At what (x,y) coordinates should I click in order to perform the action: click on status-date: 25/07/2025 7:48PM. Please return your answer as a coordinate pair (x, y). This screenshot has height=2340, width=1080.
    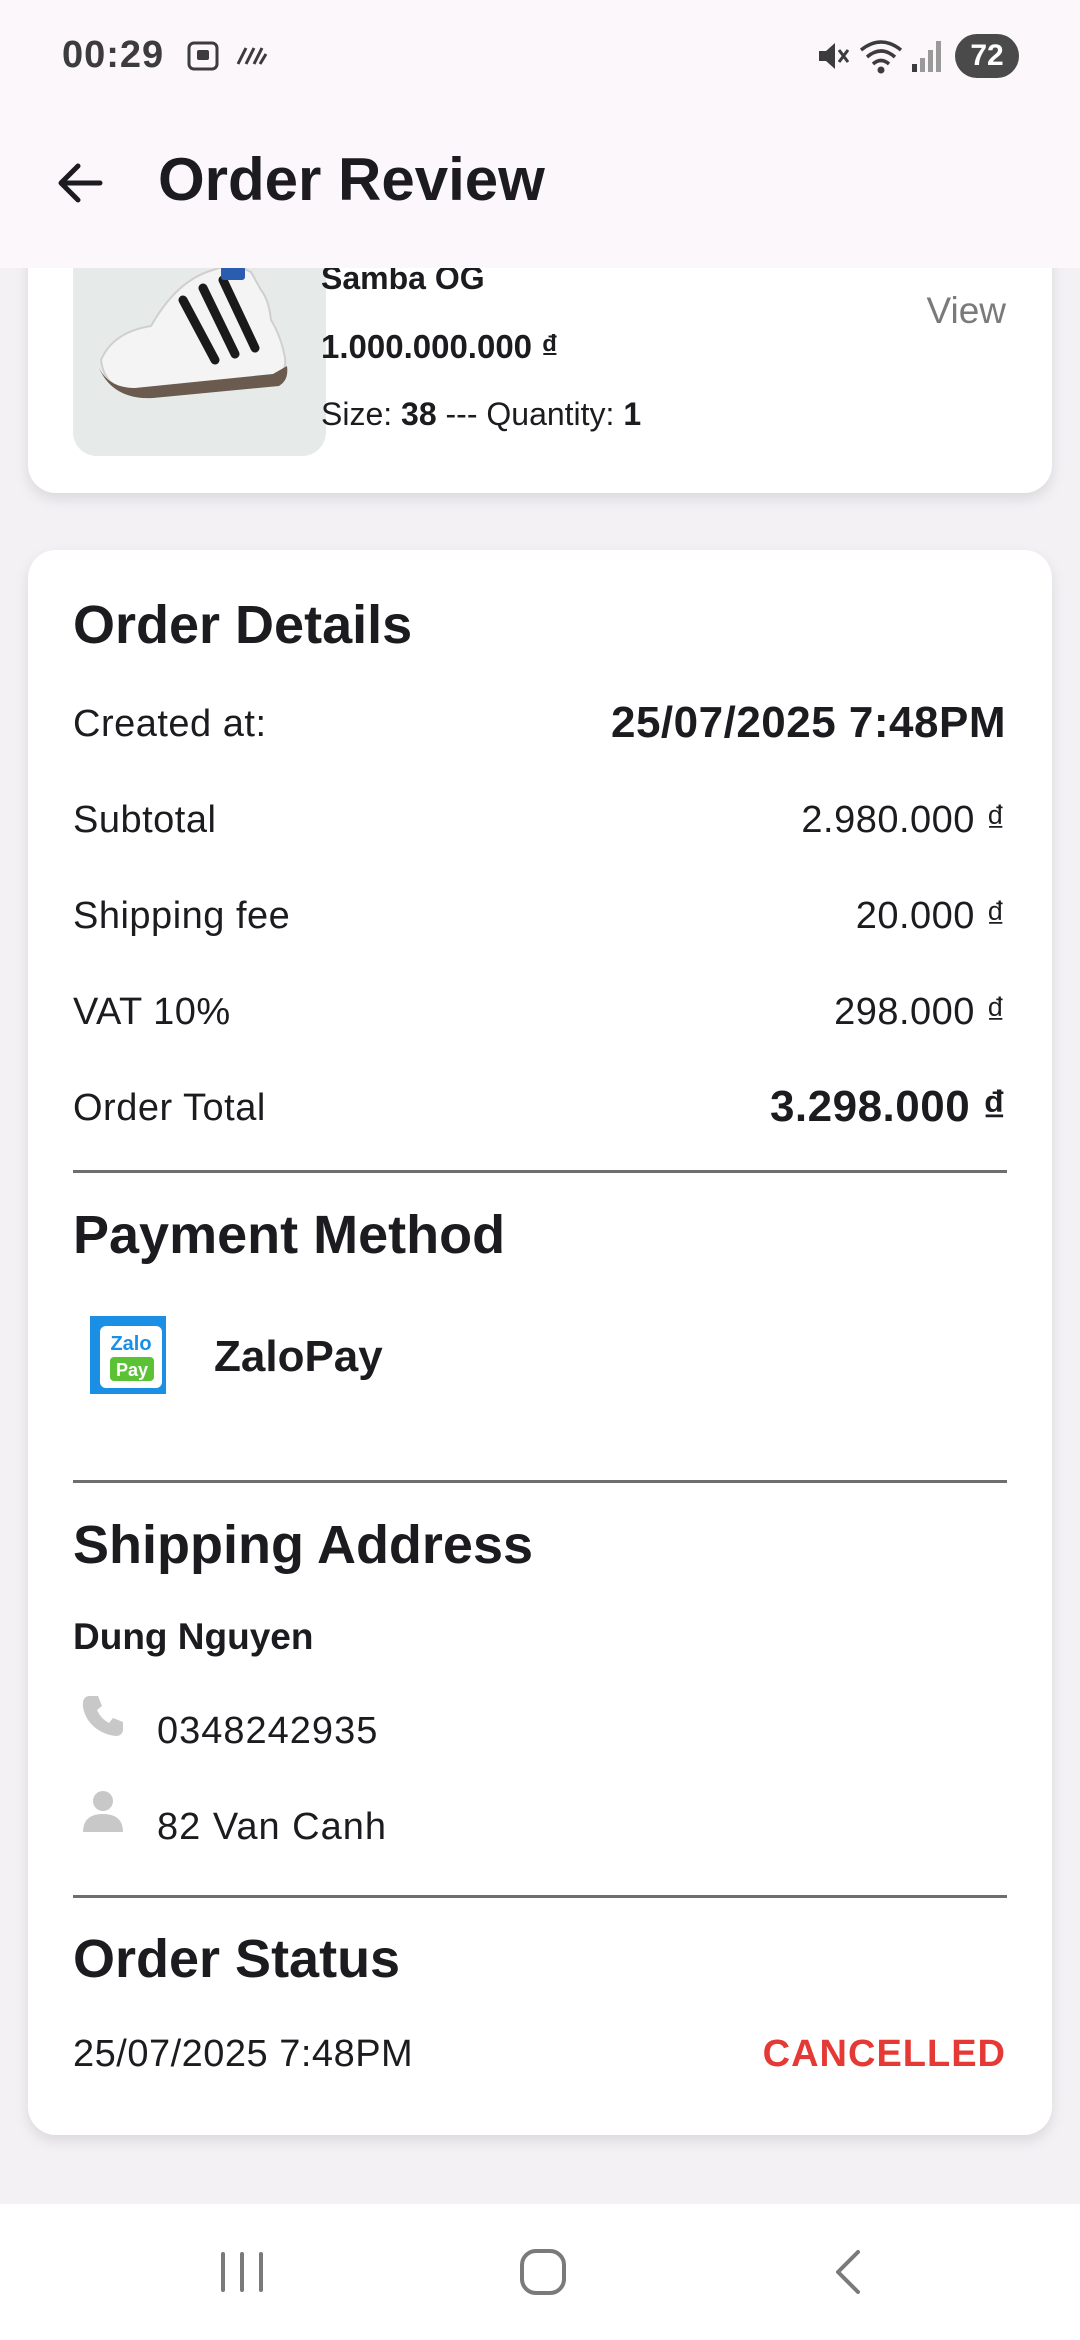
    Looking at the image, I should click on (243, 2054).